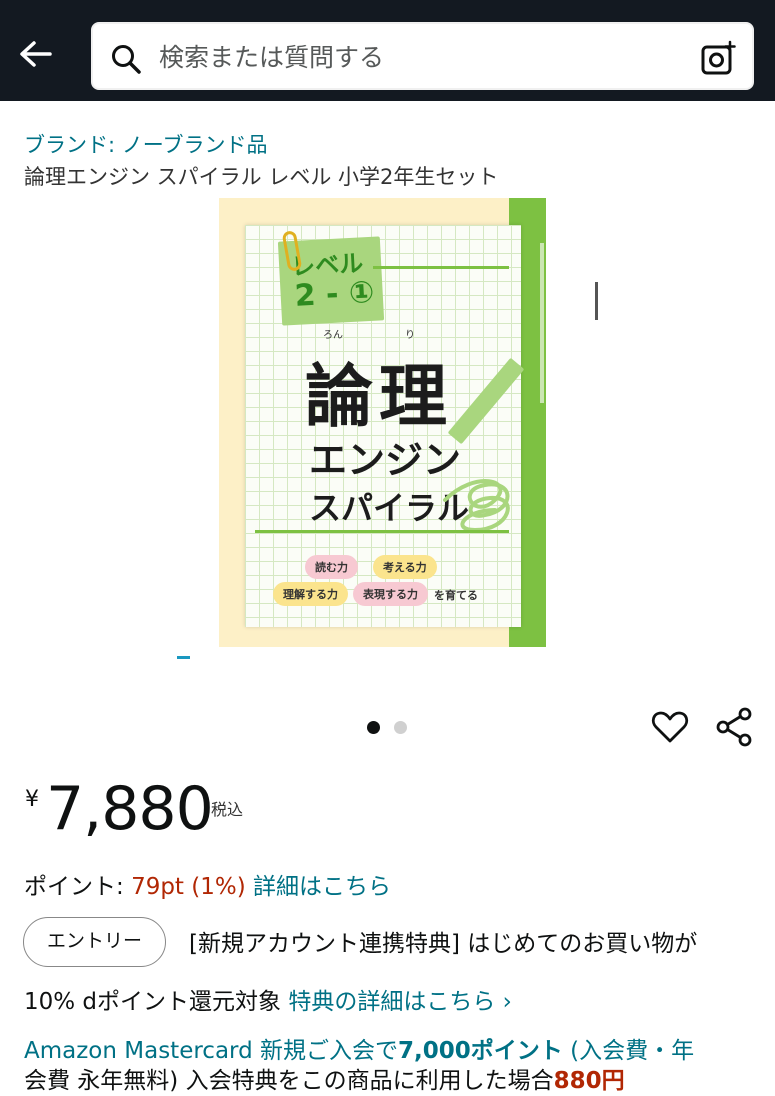 This screenshot has width=775, height=1096. What do you see at coordinates (157, 887) in the screenshot?
I see `points-value: 79pt` at bounding box center [157, 887].